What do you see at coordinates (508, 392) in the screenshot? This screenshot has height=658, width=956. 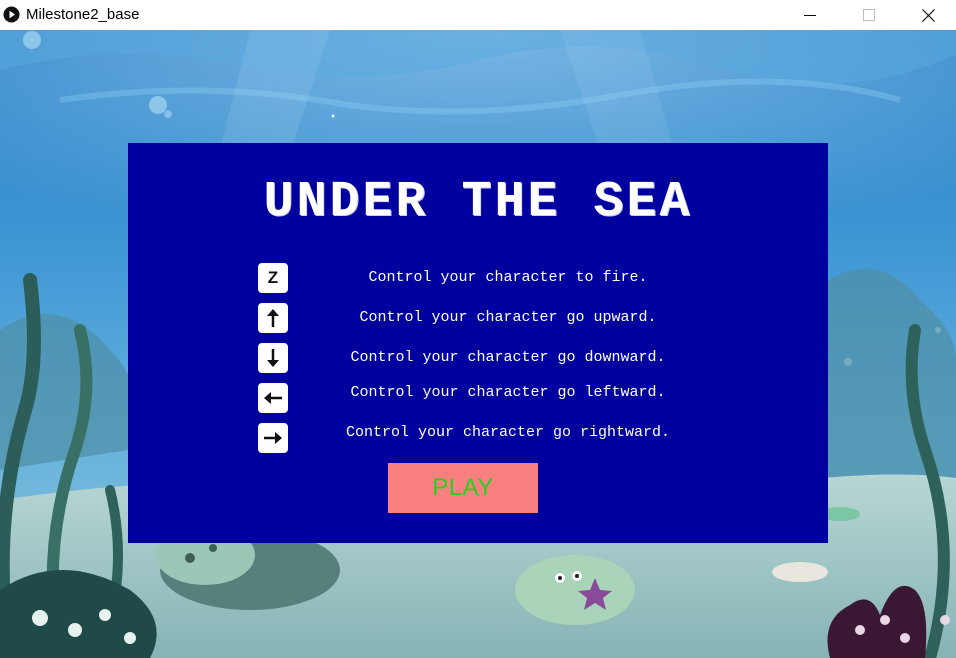 I see `leftward-instruction: Control your character go leftward.` at bounding box center [508, 392].